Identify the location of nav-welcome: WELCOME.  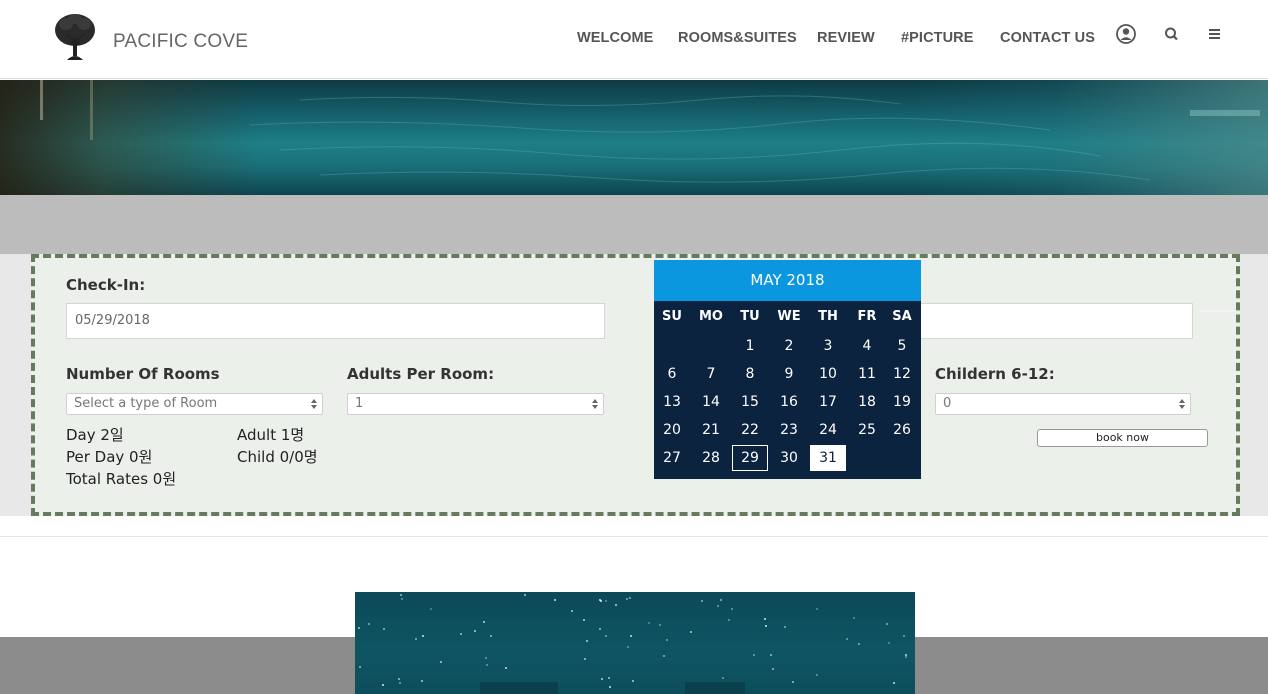
(615, 38).